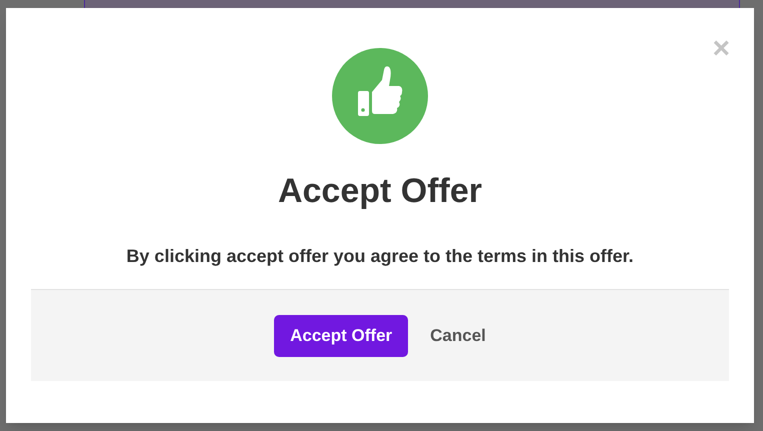 This screenshot has height=431, width=763. I want to click on thumbs-up-icon, so click(380, 96).